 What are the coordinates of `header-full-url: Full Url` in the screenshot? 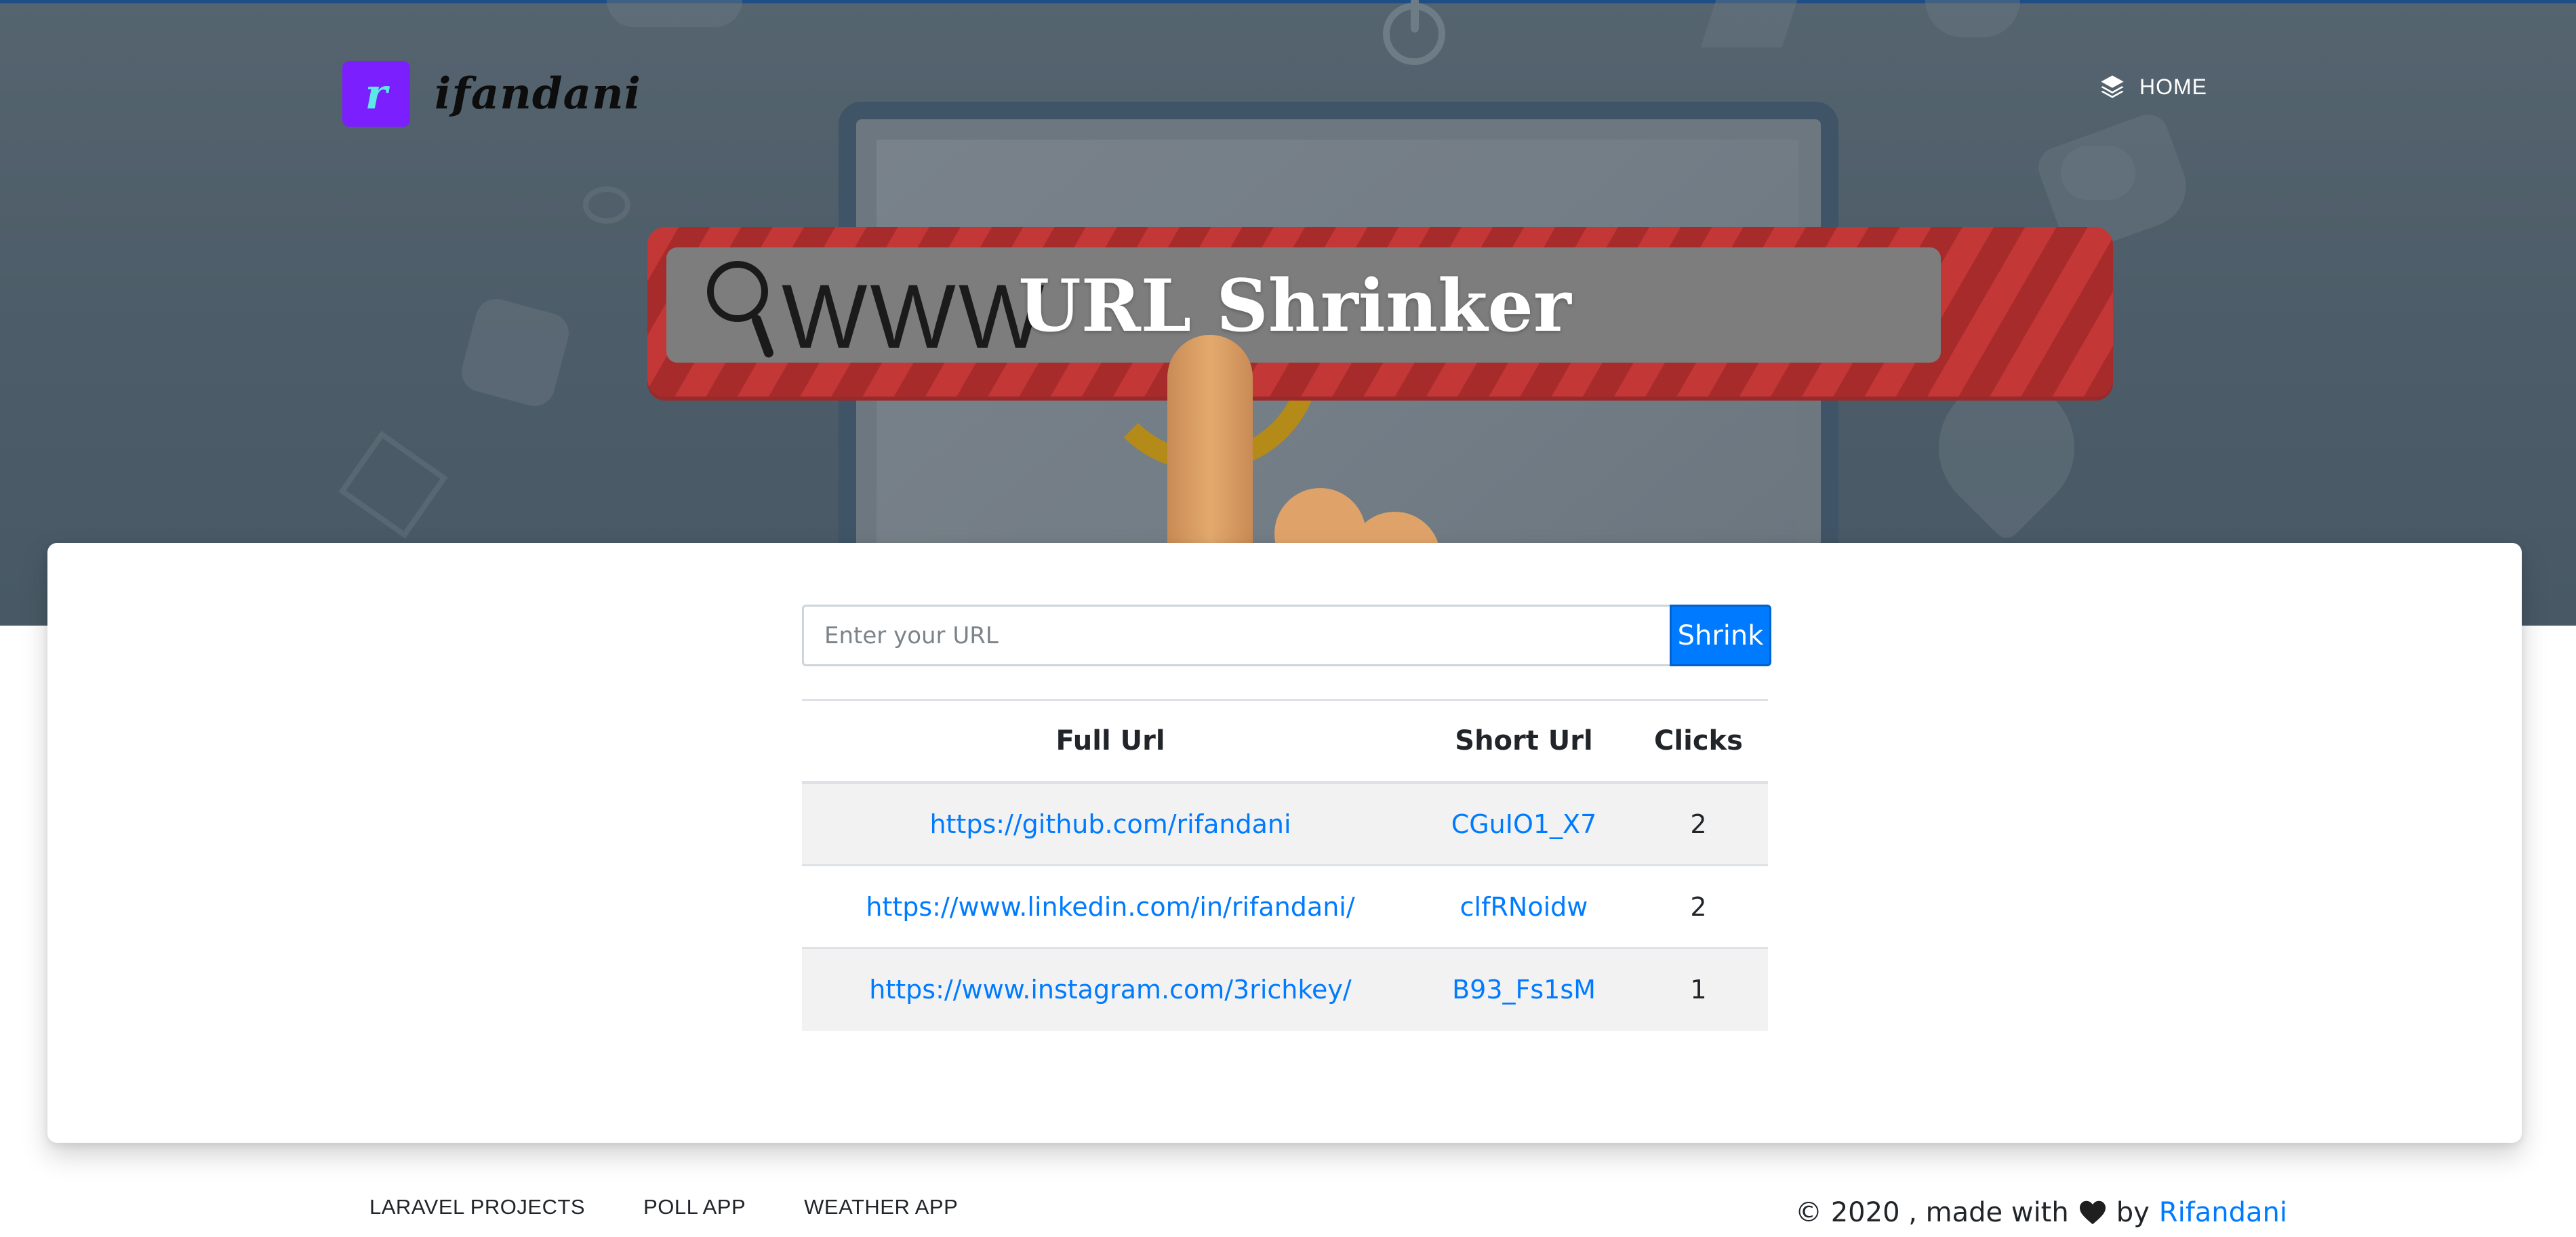 It's located at (1110, 741).